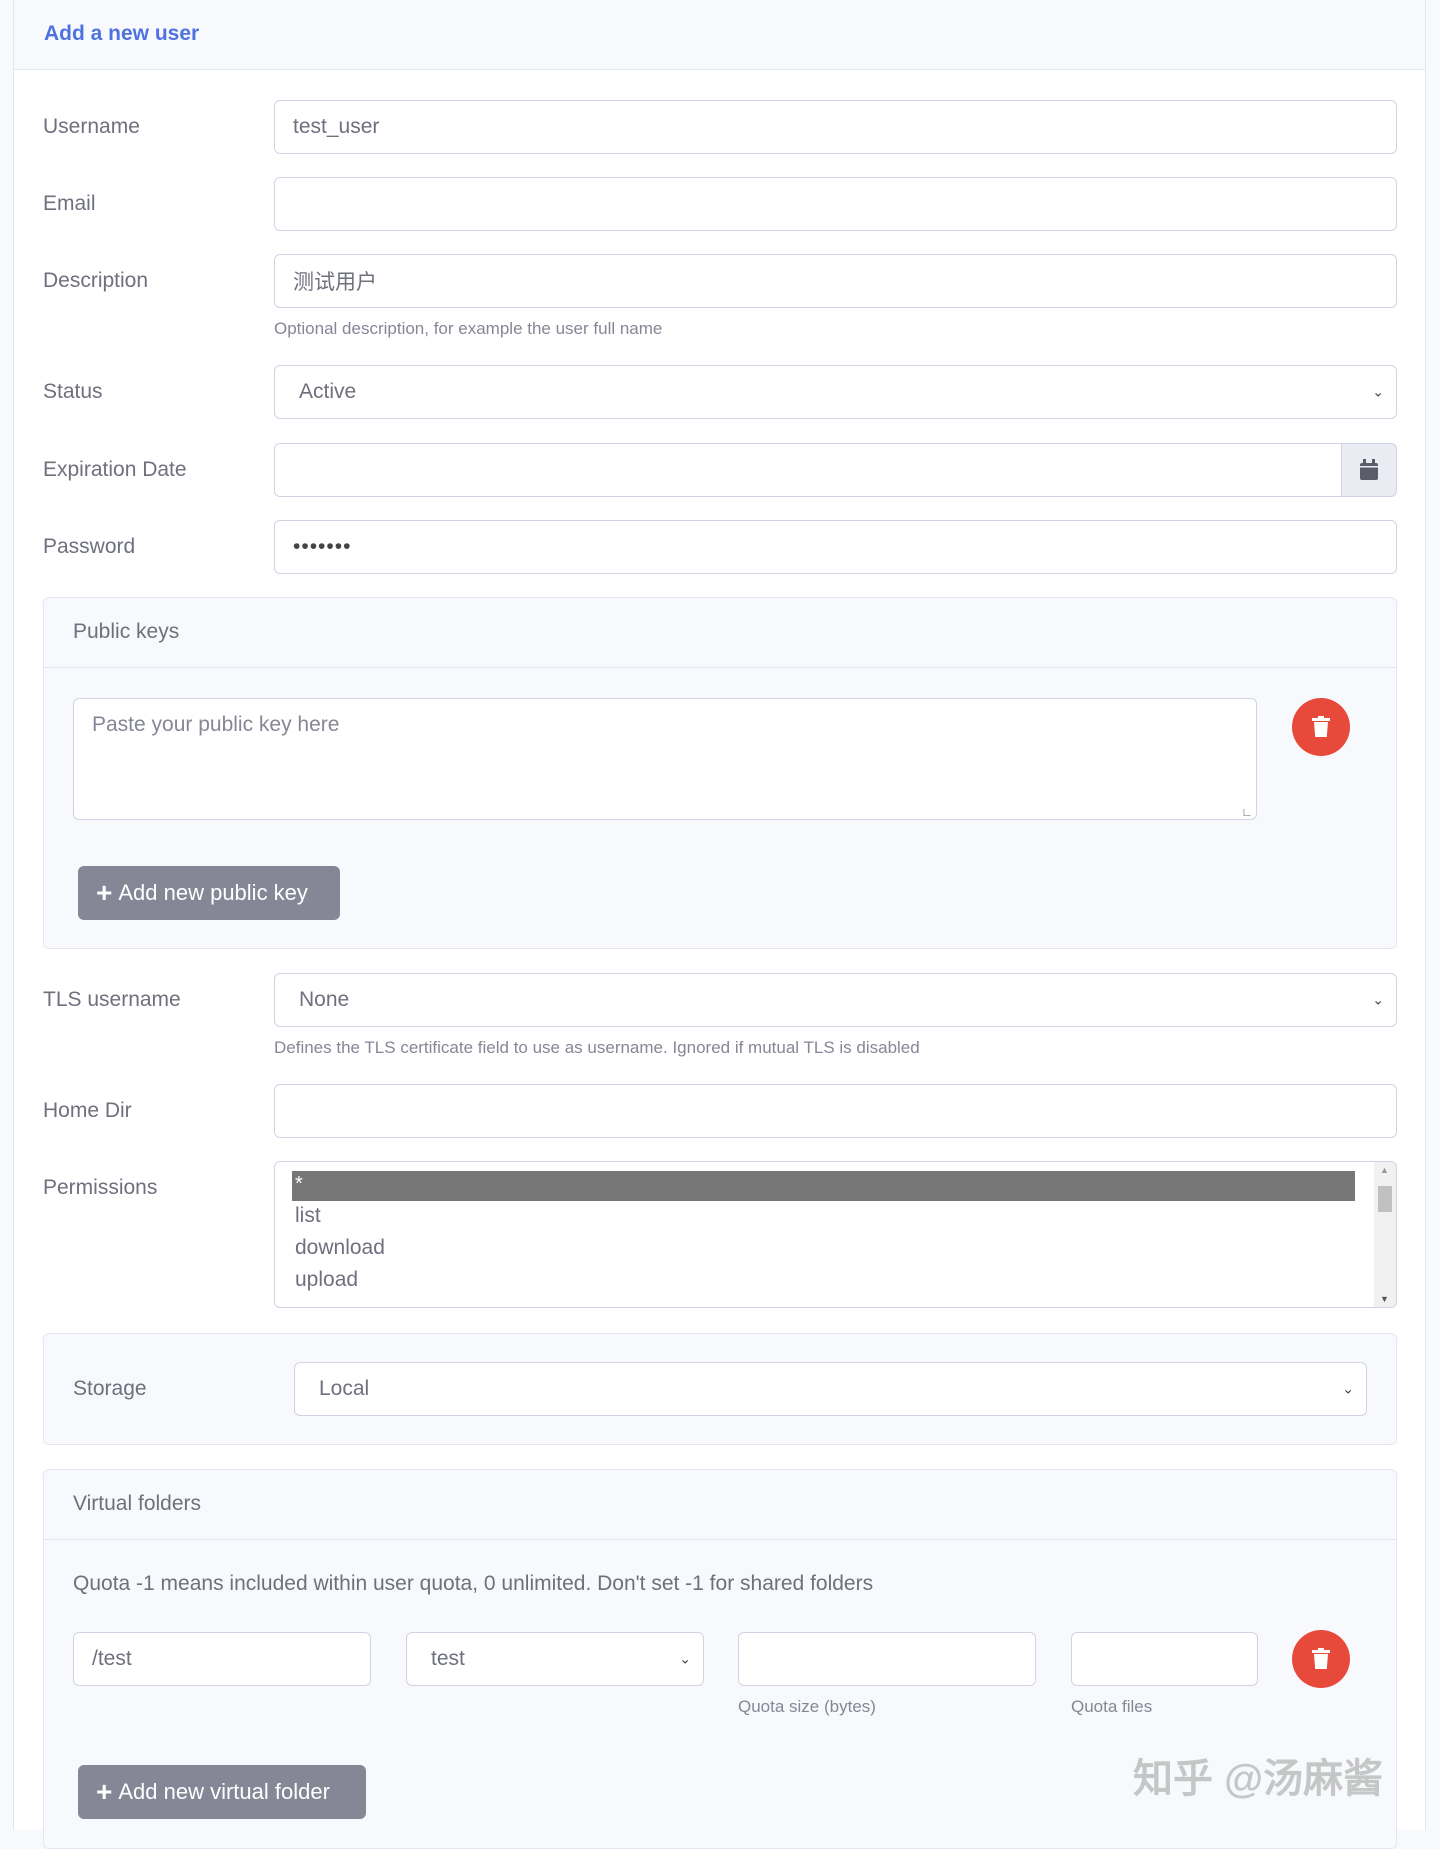 This screenshot has height=1849, width=1440. Describe the element at coordinates (112, 1658) in the screenshot. I see `virtual-path-value: /test` at that location.